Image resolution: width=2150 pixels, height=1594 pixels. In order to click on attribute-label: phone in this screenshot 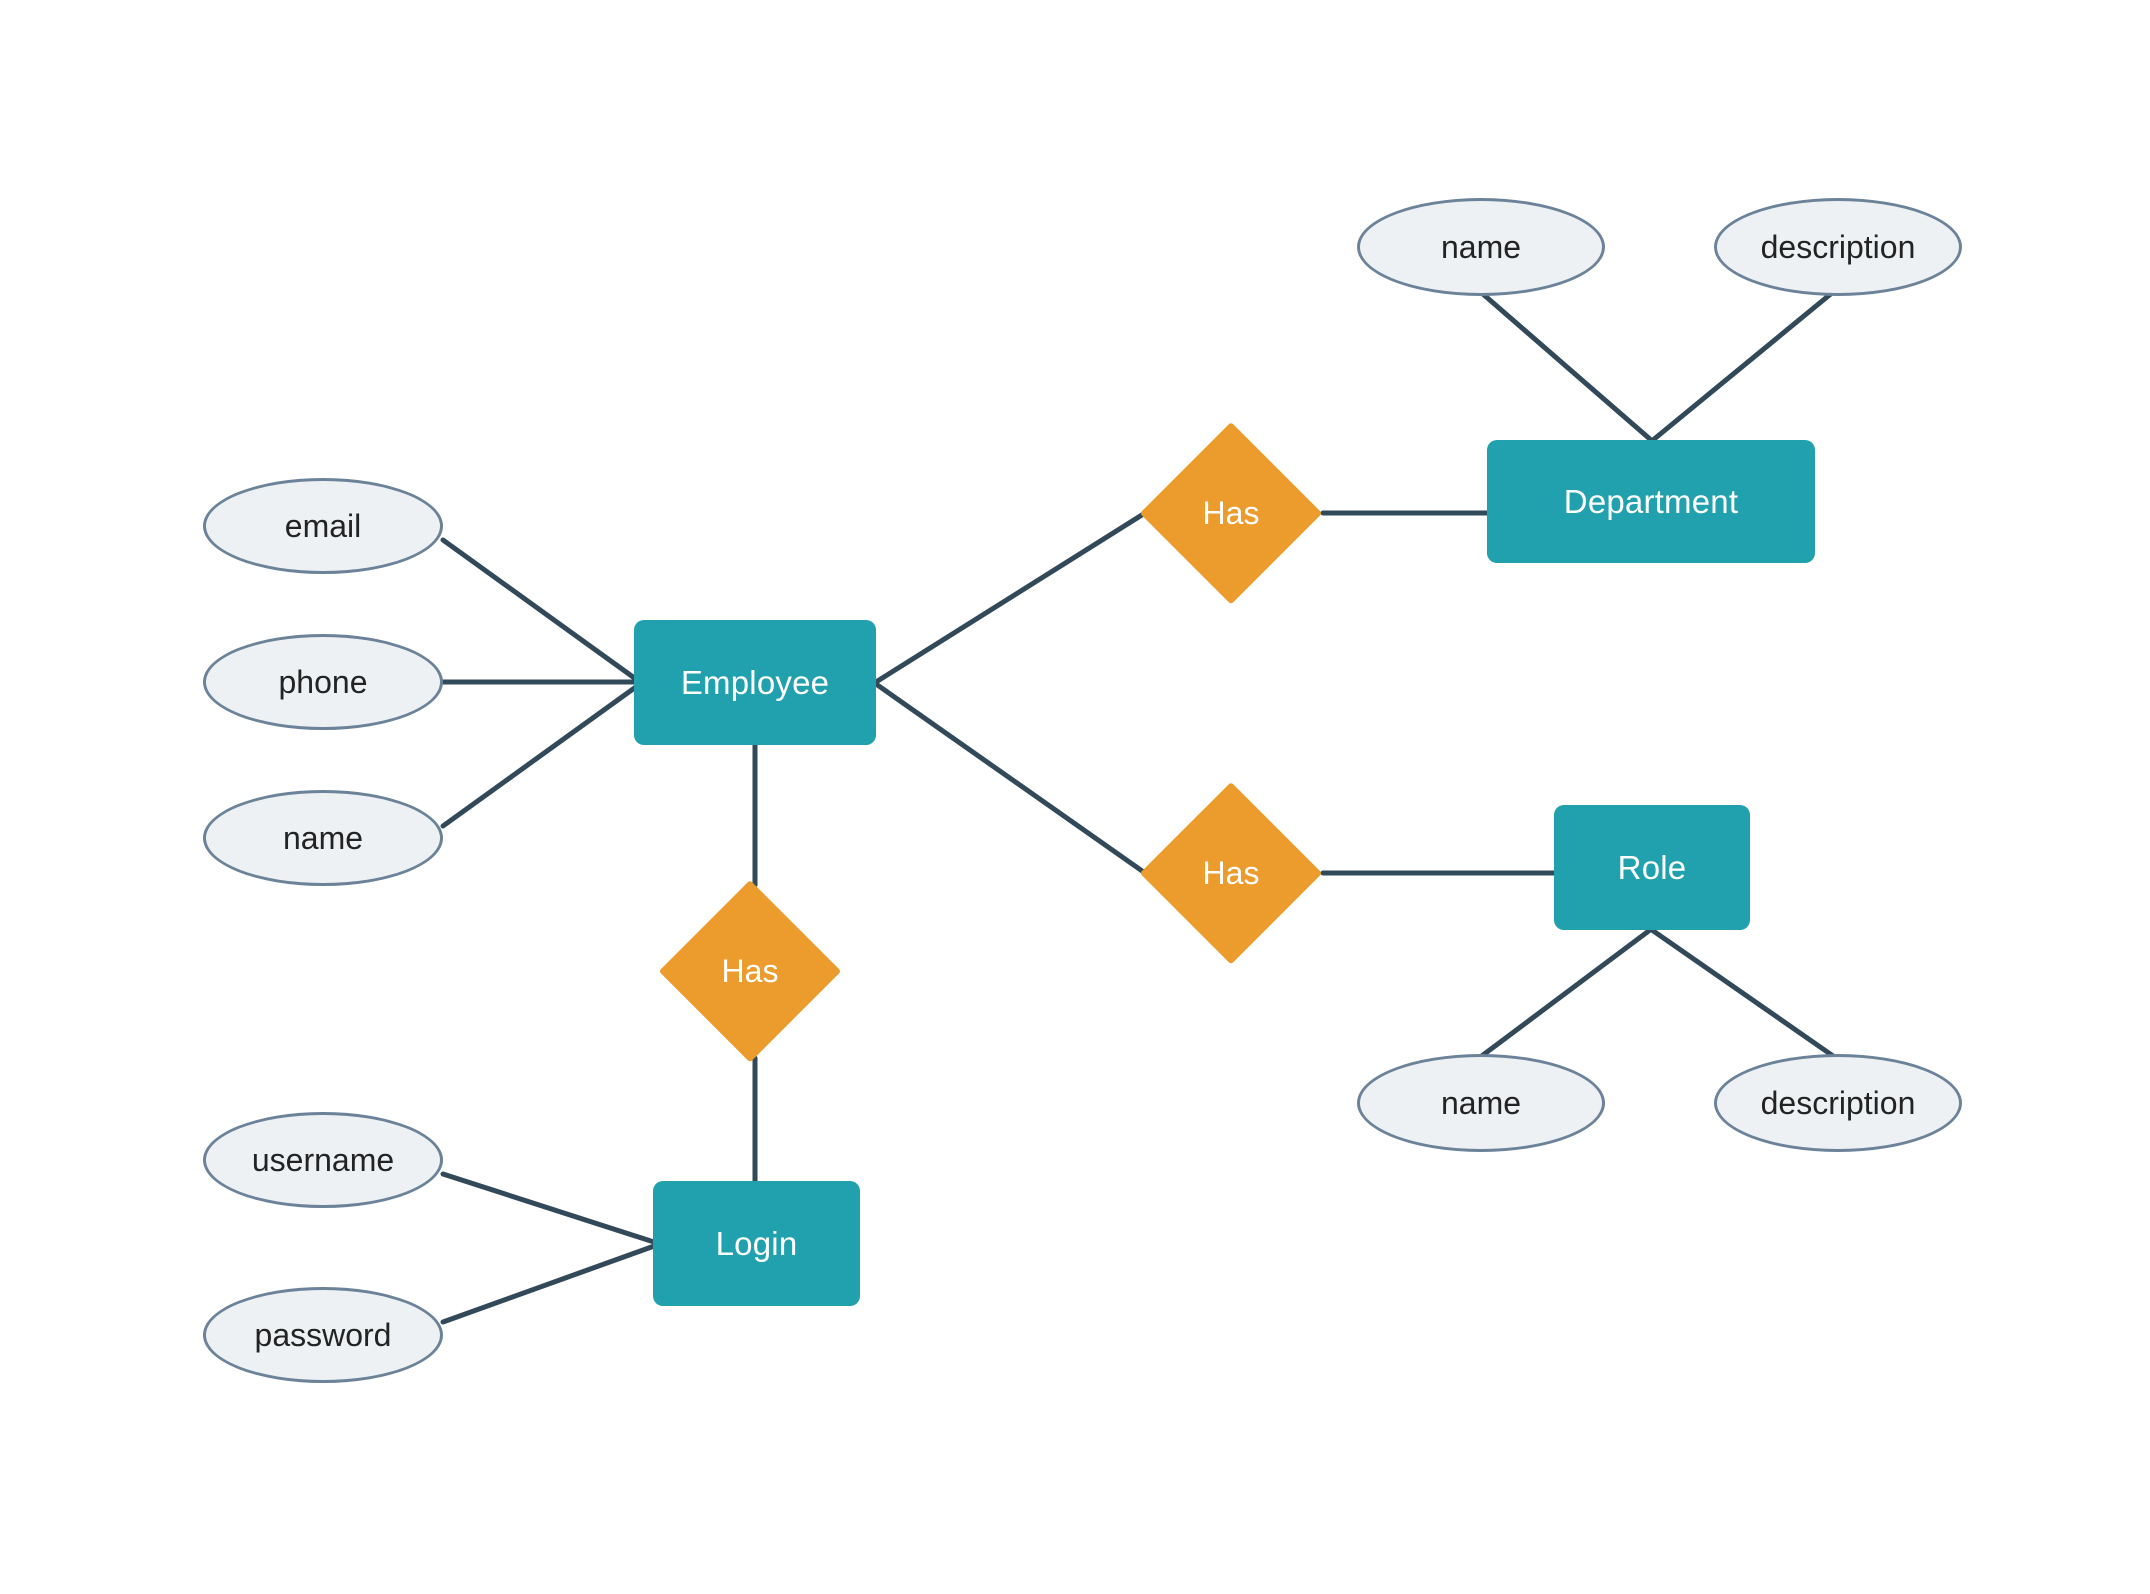, I will do `click(323, 681)`.